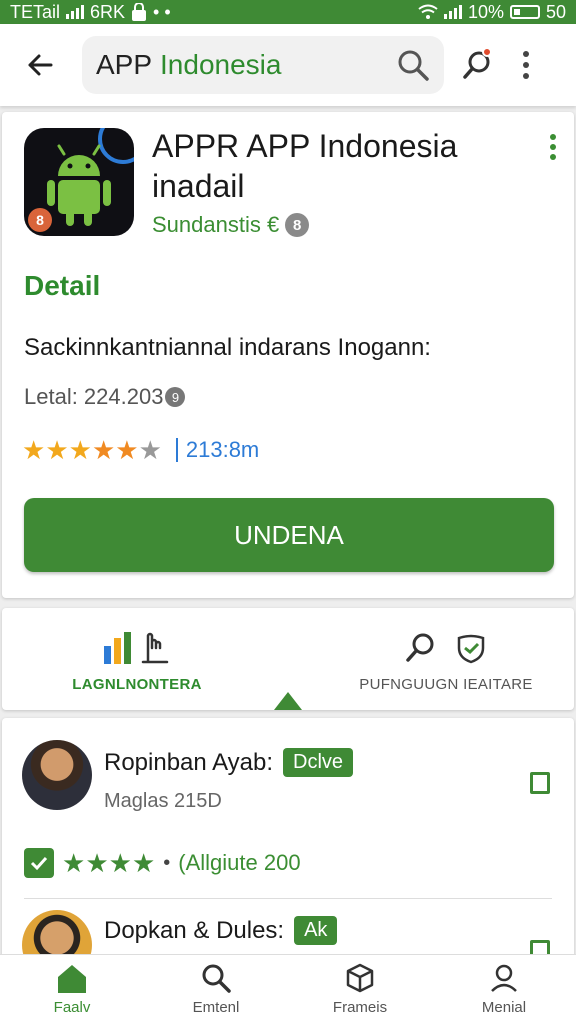 The image size is (576, 1024). Describe the element at coordinates (452, 12) in the screenshot. I see `cell-signal-icon` at that location.